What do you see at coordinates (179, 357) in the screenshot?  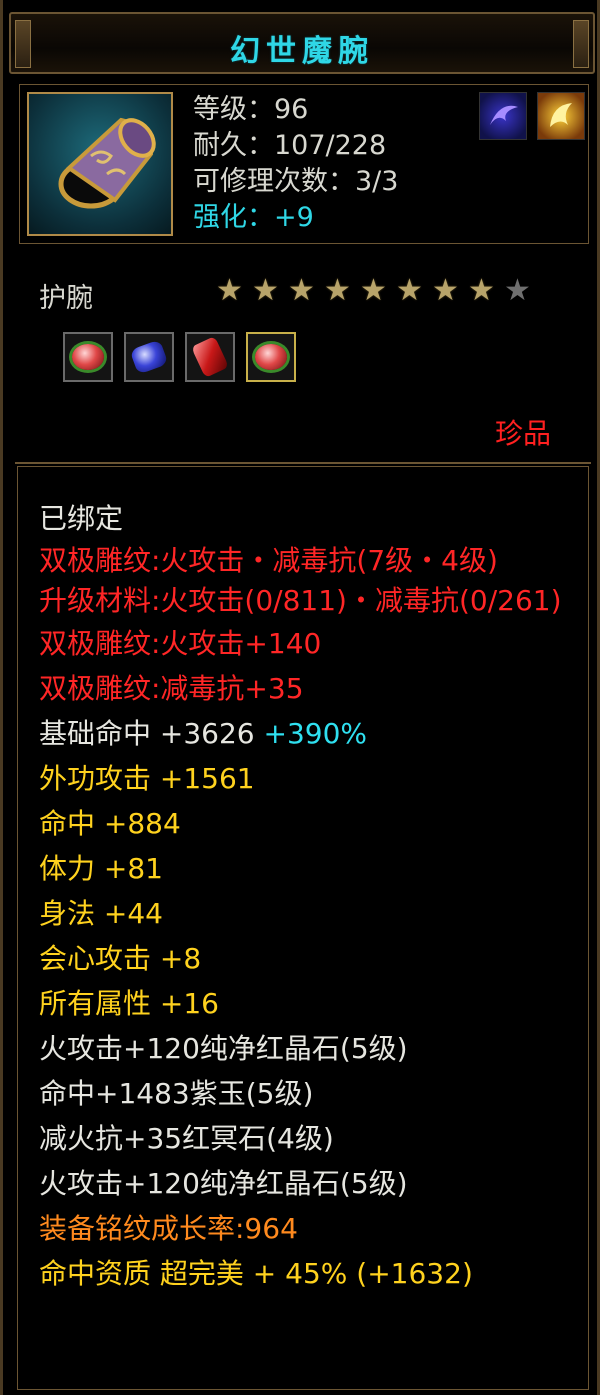 I see `gem-slots` at bounding box center [179, 357].